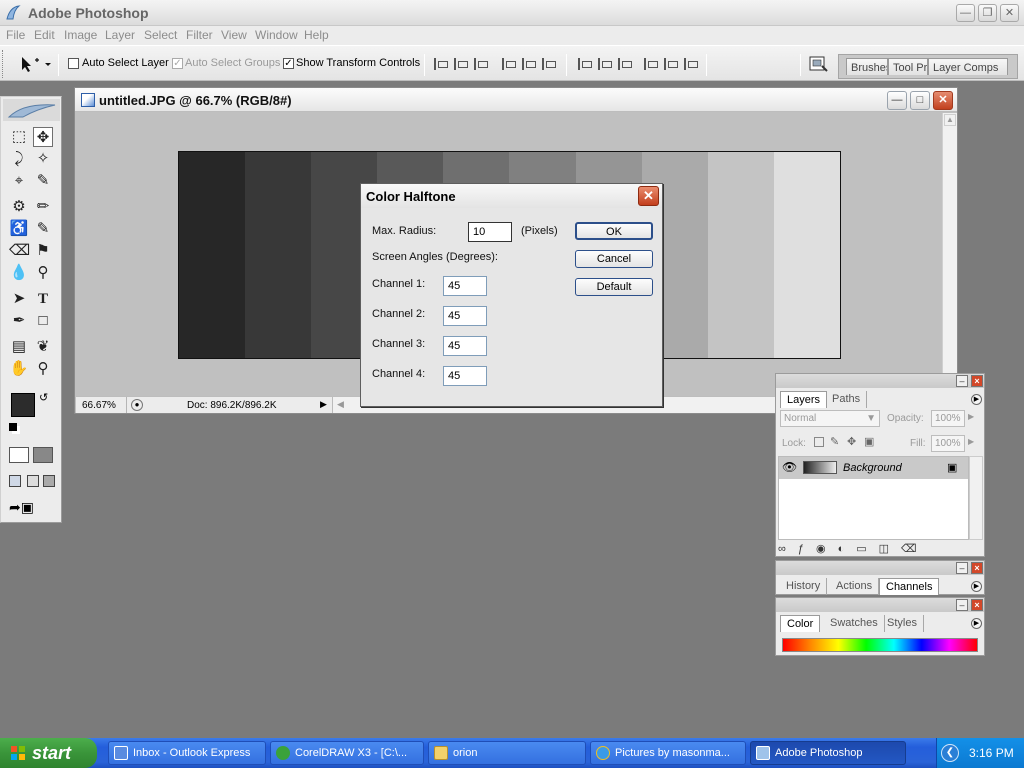 This screenshot has height=768, width=1024. Describe the element at coordinates (43, 159) in the screenshot. I see `magic-wand-icon: ✧` at that location.